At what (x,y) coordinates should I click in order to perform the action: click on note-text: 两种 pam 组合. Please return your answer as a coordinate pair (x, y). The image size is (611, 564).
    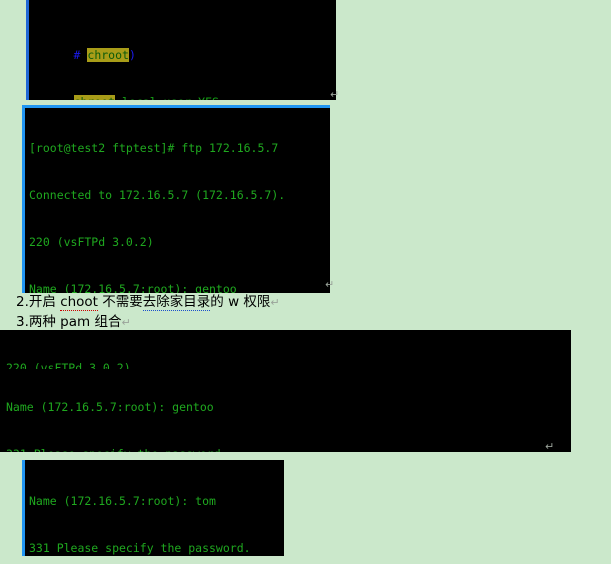
    Looking at the image, I should click on (75, 321).